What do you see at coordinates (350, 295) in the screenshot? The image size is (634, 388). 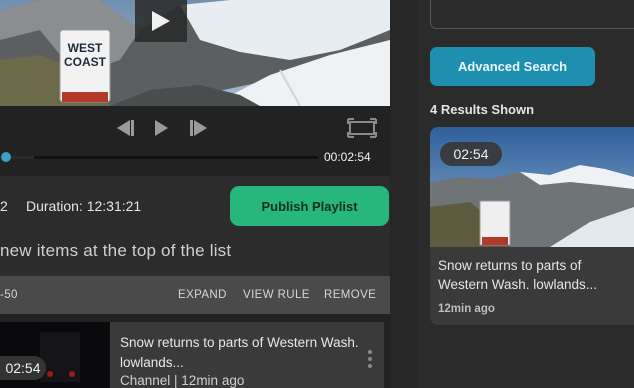 I see `remove-button: REMOVE` at bounding box center [350, 295].